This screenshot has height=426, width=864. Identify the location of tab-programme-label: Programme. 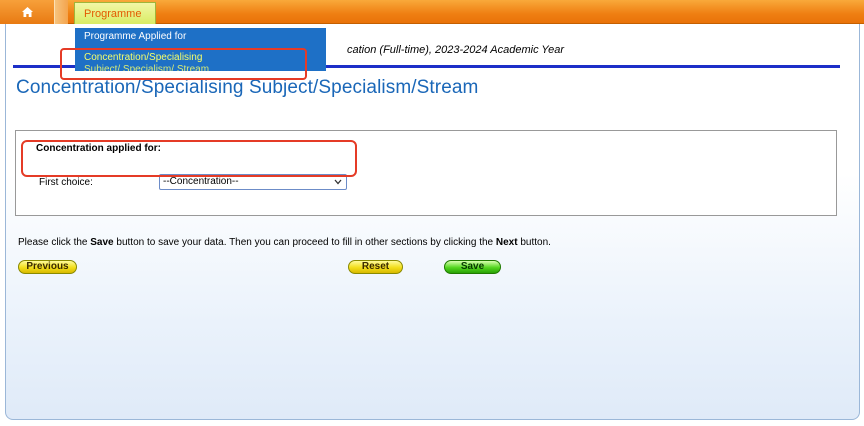
(113, 13).